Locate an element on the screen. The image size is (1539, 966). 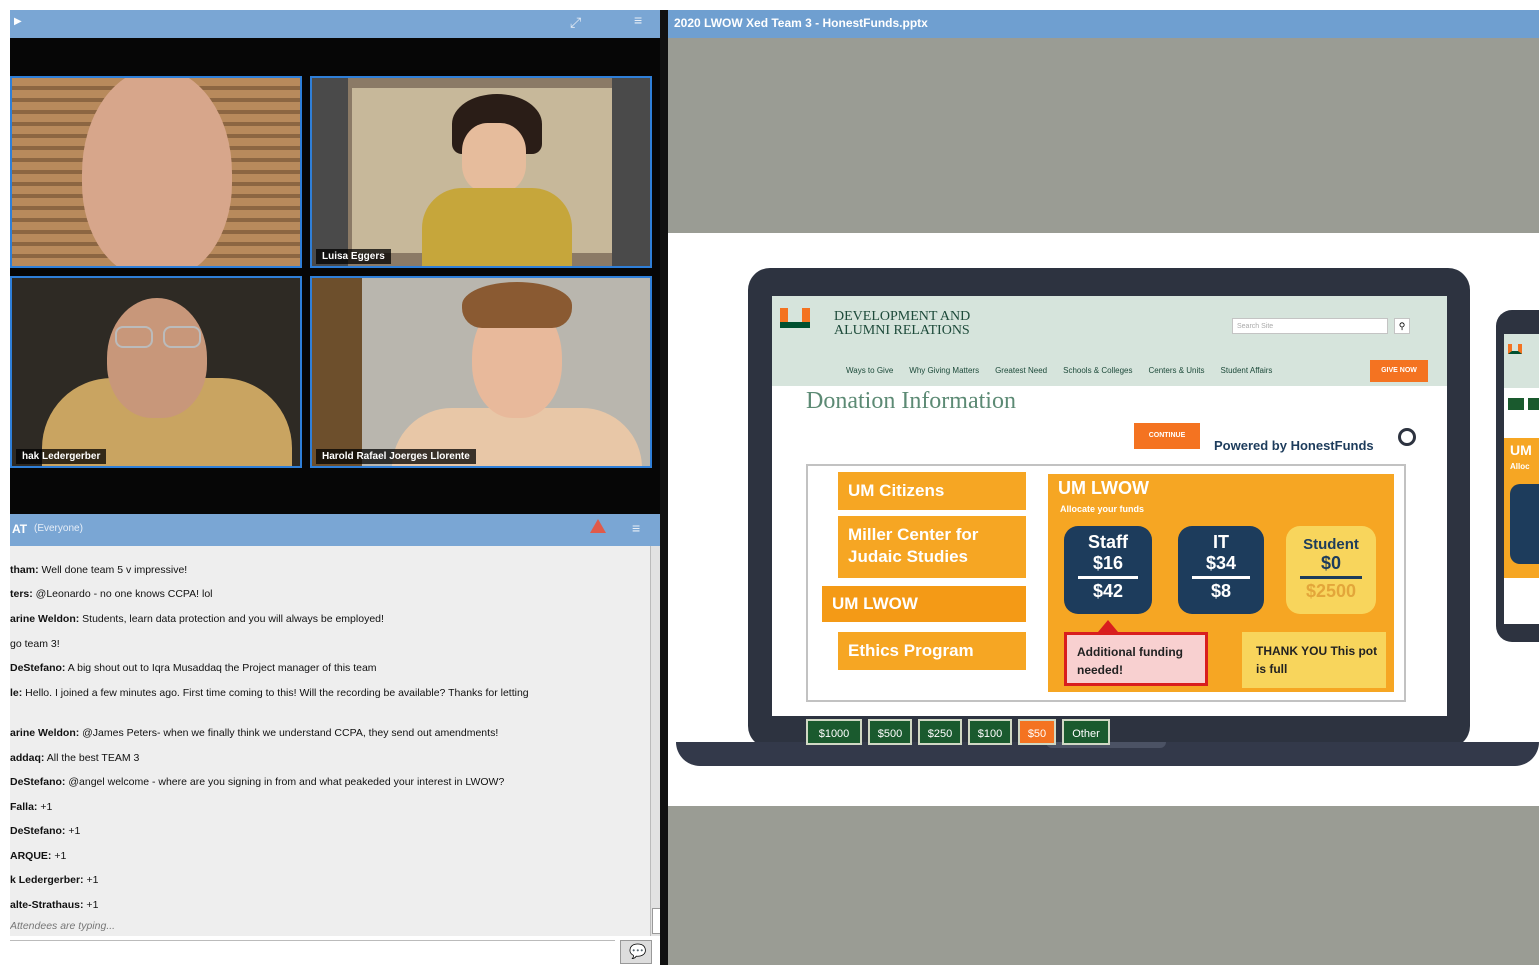
presentation-title: 2020 LWOW Xed Team 3 - HonestFunds.pptx is located at coordinates (801, 23).